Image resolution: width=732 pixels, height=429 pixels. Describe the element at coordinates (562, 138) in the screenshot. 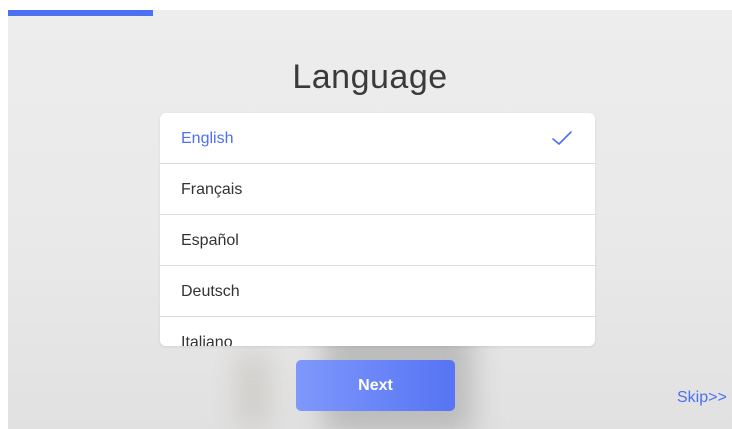

I see `check-icon` at that location.